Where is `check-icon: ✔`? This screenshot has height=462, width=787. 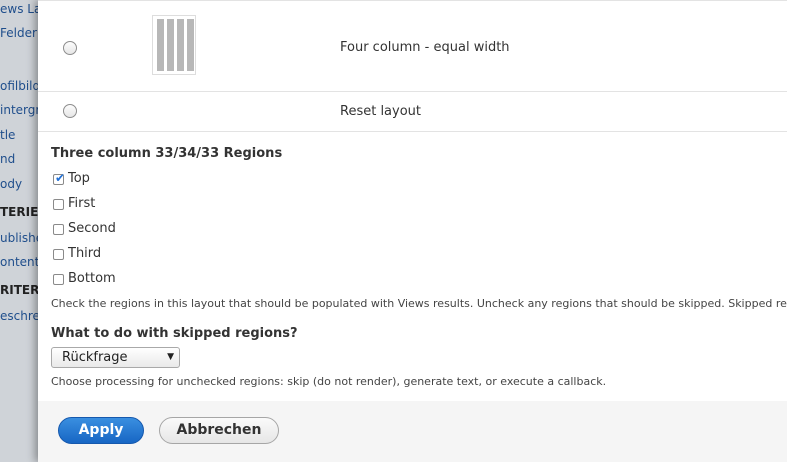 check-icon: ✔ is located at coordinates (60, 178).